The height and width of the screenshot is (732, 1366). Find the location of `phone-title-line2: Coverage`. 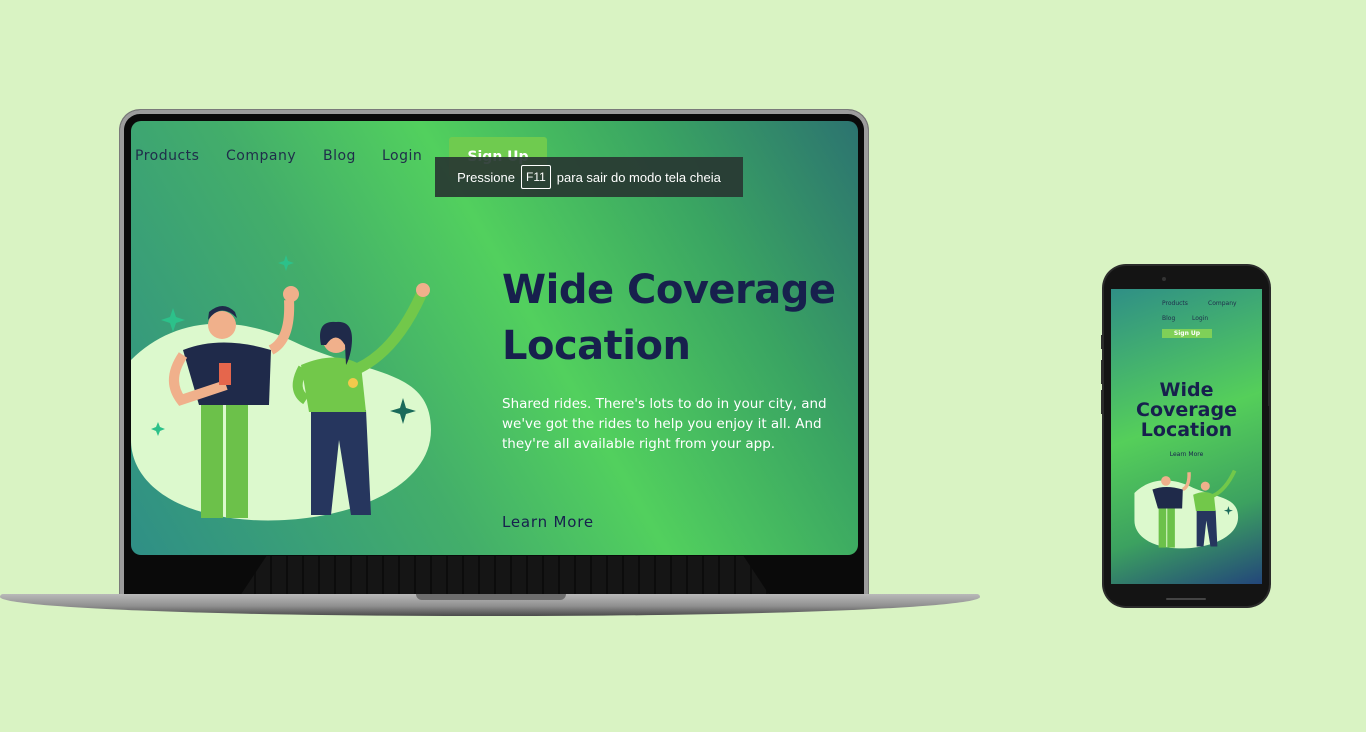

phone-title-line2: Coverage is located at coordinates (1186, 410).